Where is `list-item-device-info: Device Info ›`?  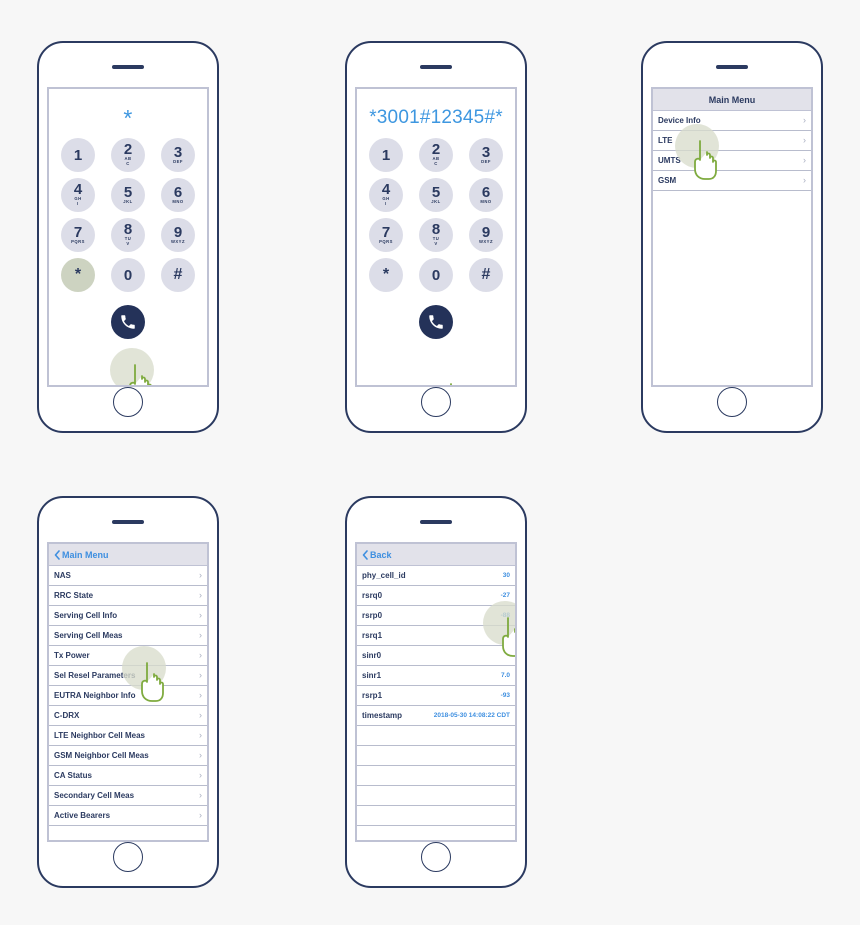 list-item-device-info: Device Info › is located at coordinates (732, 121).